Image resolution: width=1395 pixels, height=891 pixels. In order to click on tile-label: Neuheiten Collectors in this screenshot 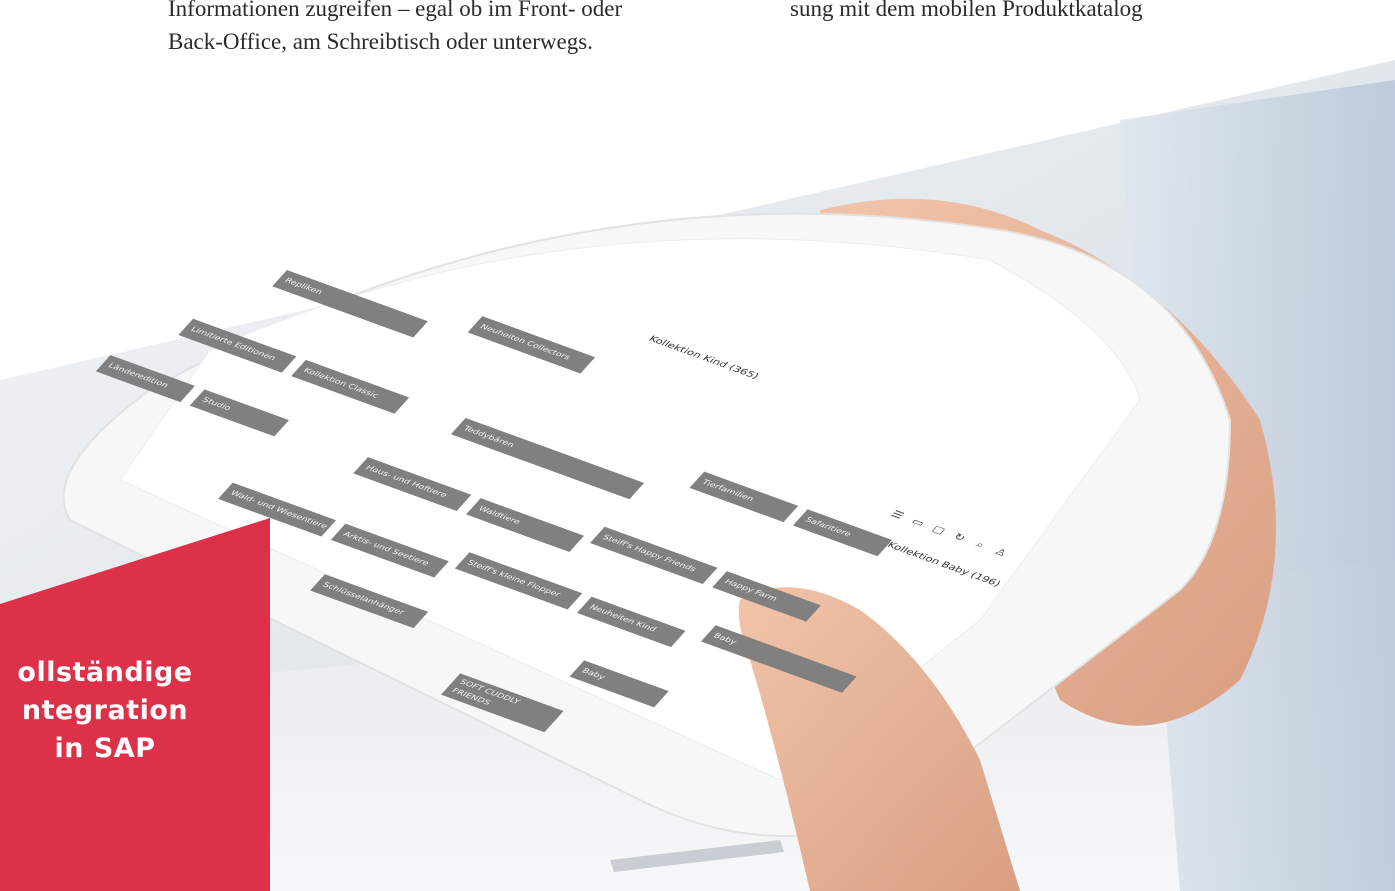, I will do `click(524, 342)`.